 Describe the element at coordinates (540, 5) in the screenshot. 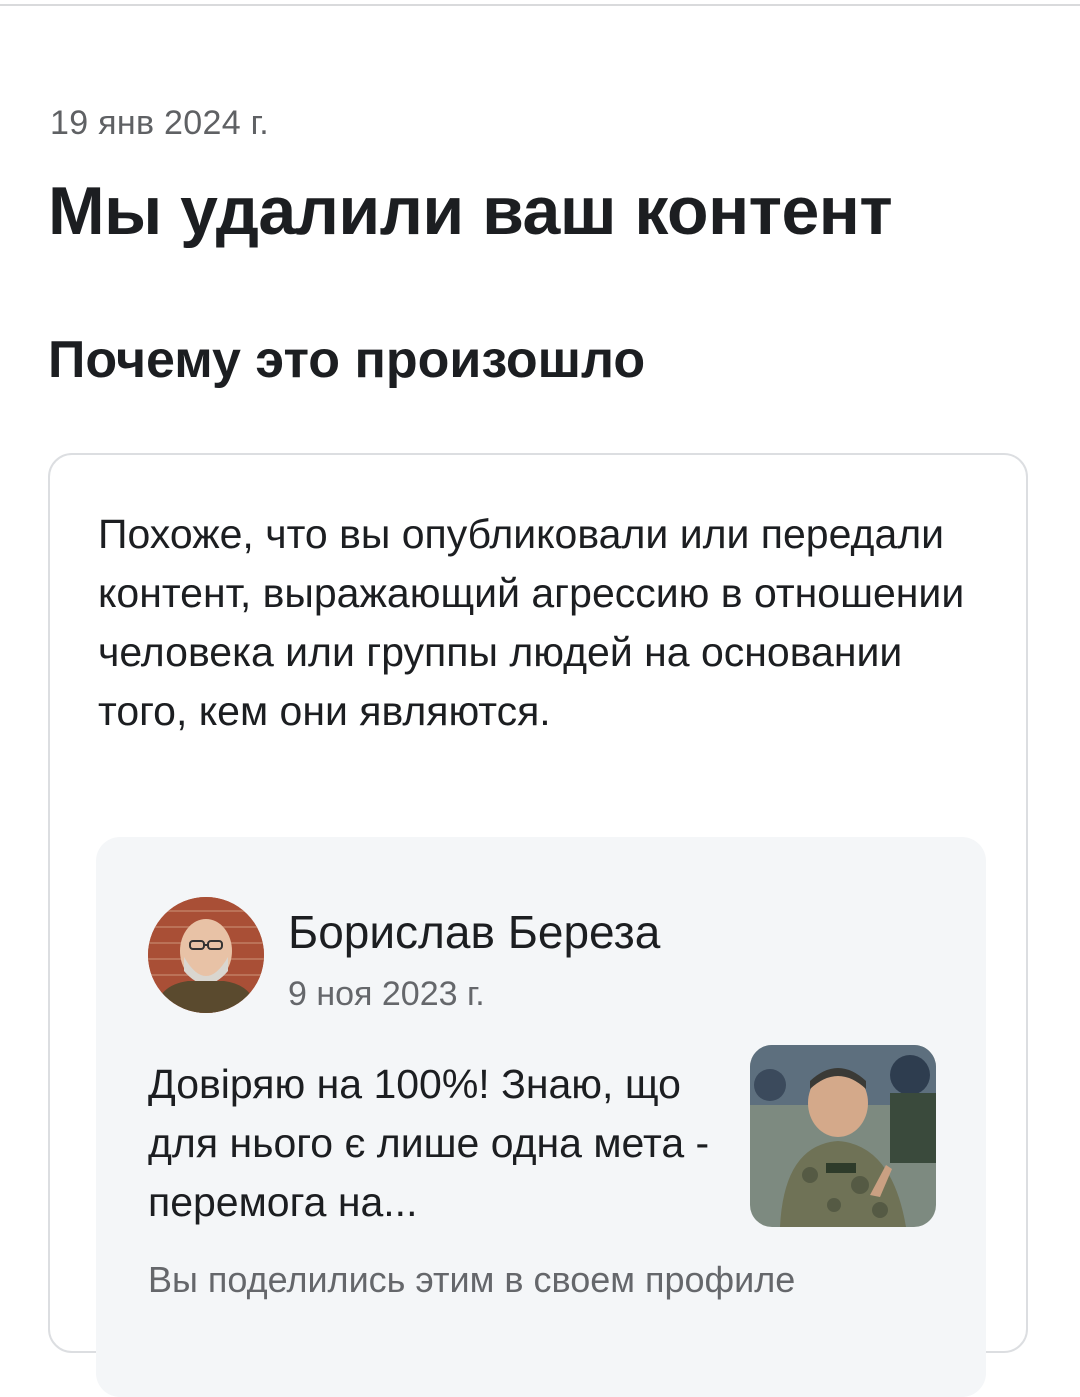

I see `top-divider` at that location.